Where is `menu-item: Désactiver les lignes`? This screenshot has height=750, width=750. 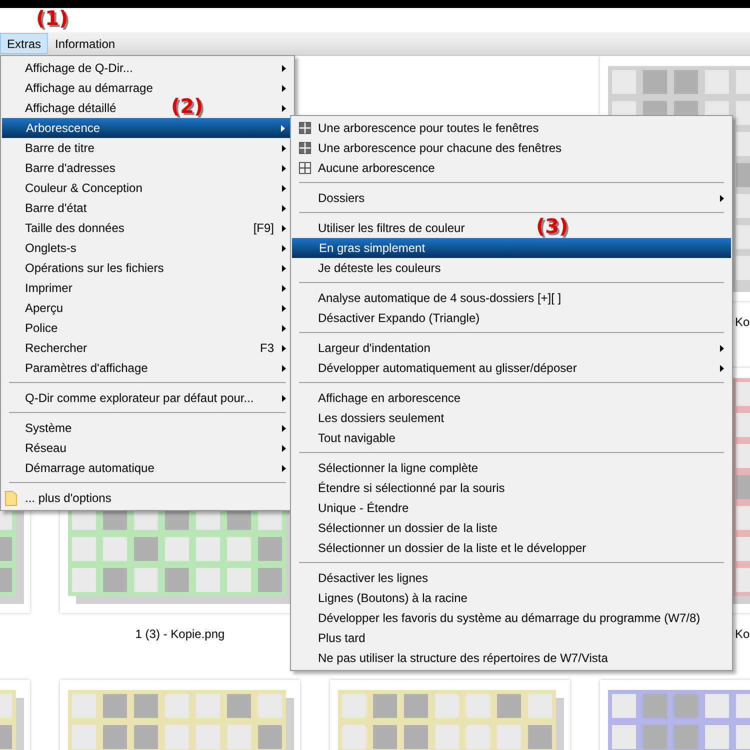
menu-item: Désactiver les lignes is located at coordinates (511, 578).